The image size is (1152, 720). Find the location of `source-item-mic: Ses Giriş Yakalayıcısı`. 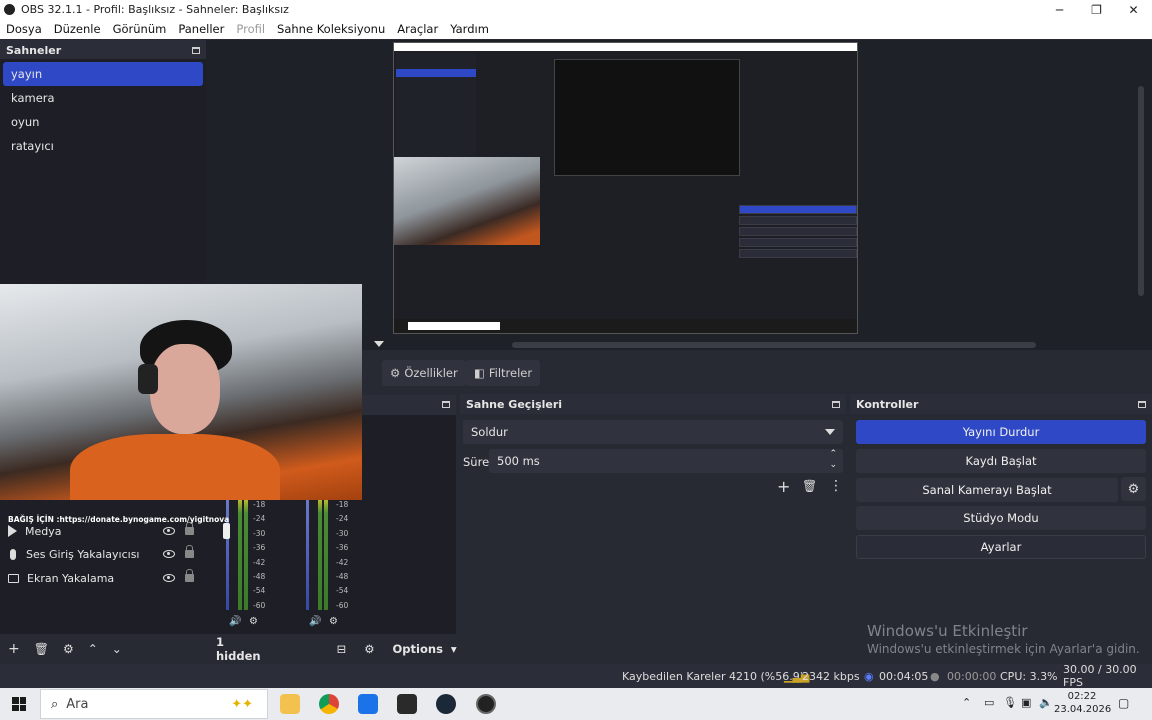

source-item-mic: Ses Giriş Yakalayıcısı is located at coordinates (104, 554).